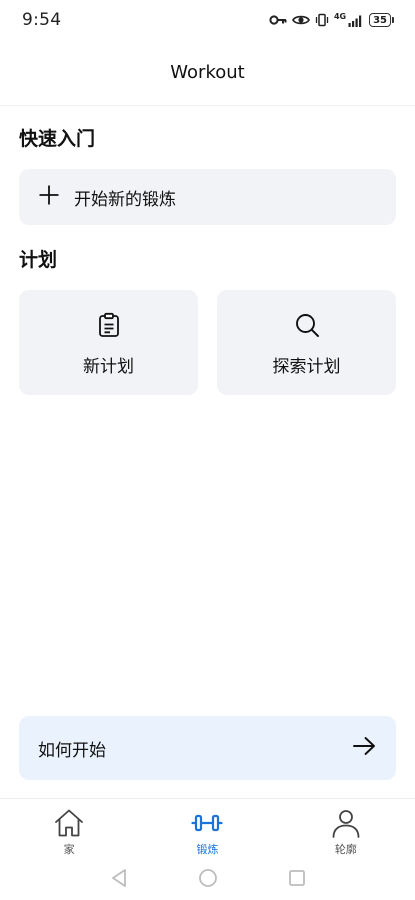 This screenshot has width=415, height=900. What do you see at coordinates (356, 20) in the screenshot?
I see `signal-icon` at bounding box center [356, 20].